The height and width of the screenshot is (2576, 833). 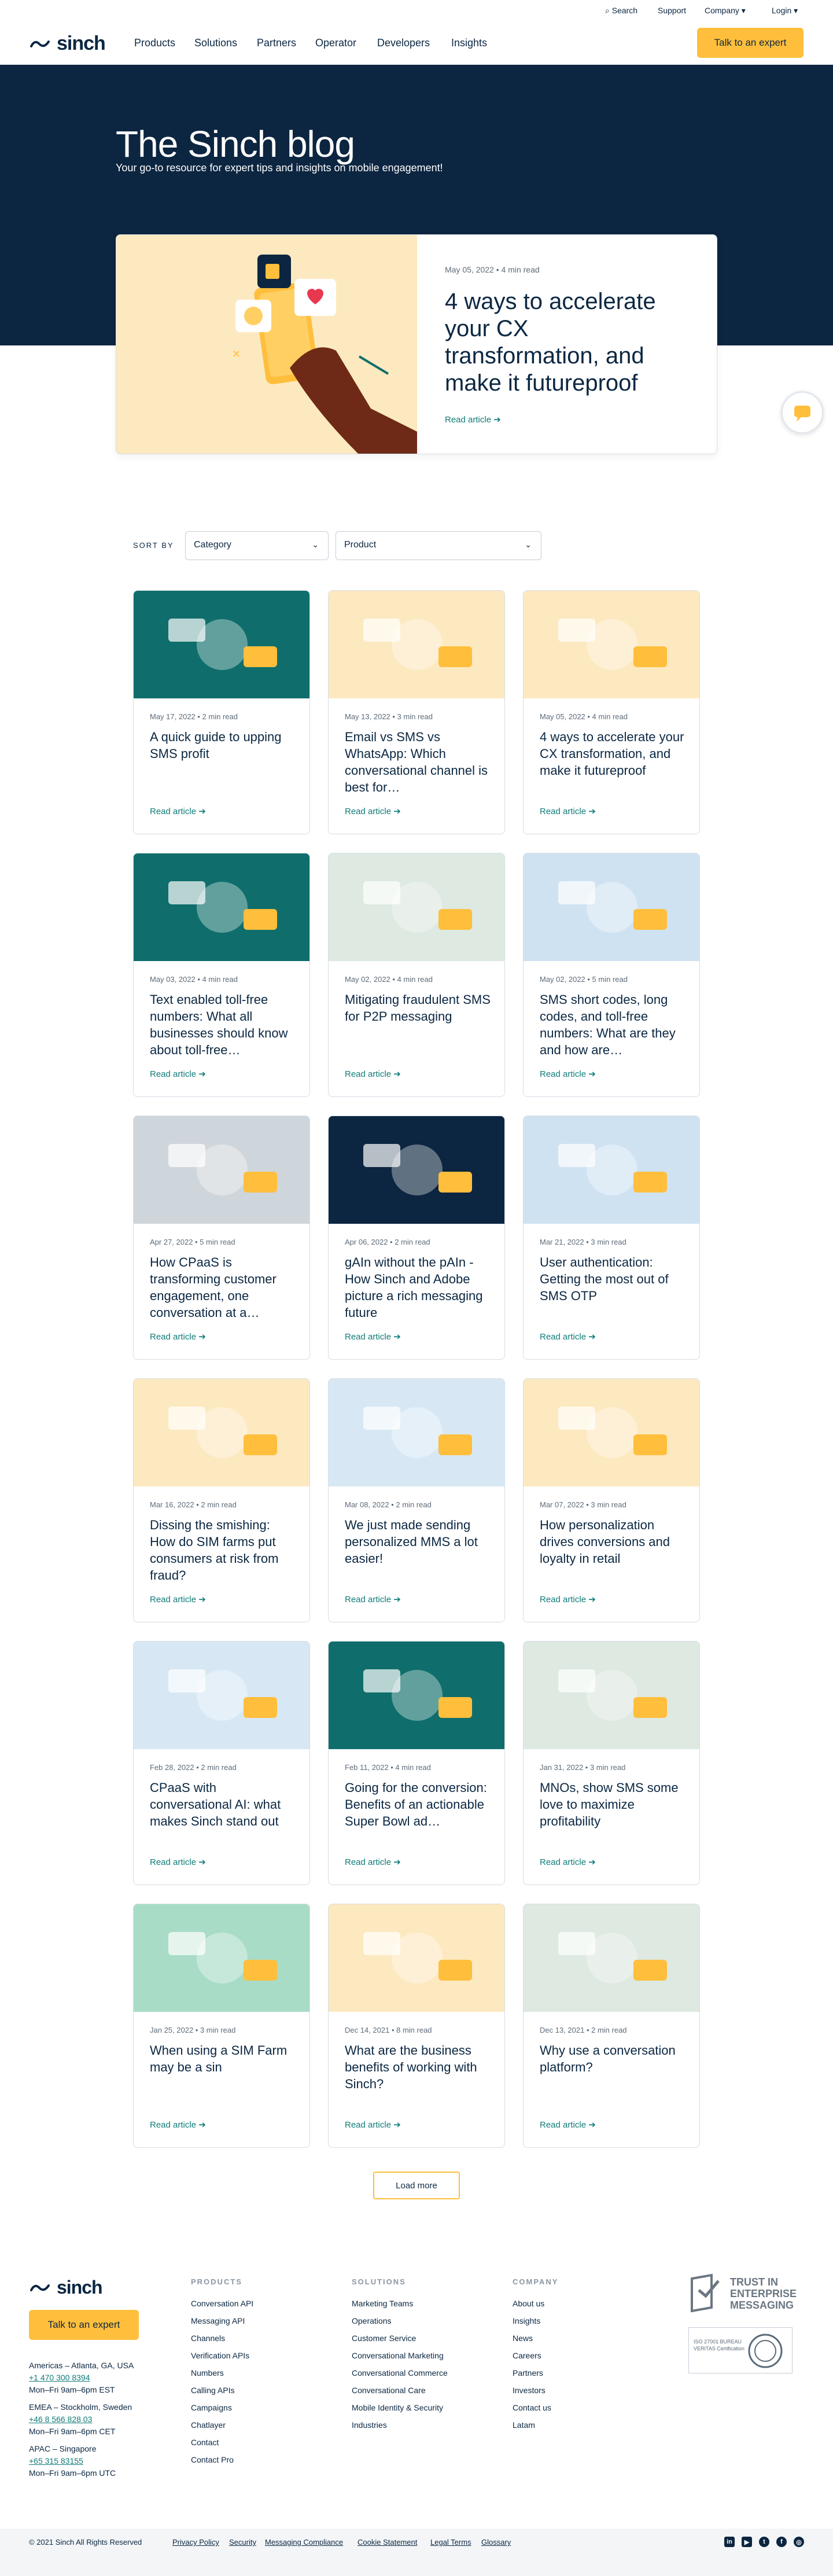 I want to click on privacy-policy-link: Privacy Policy, so click(x=196, y=2542).